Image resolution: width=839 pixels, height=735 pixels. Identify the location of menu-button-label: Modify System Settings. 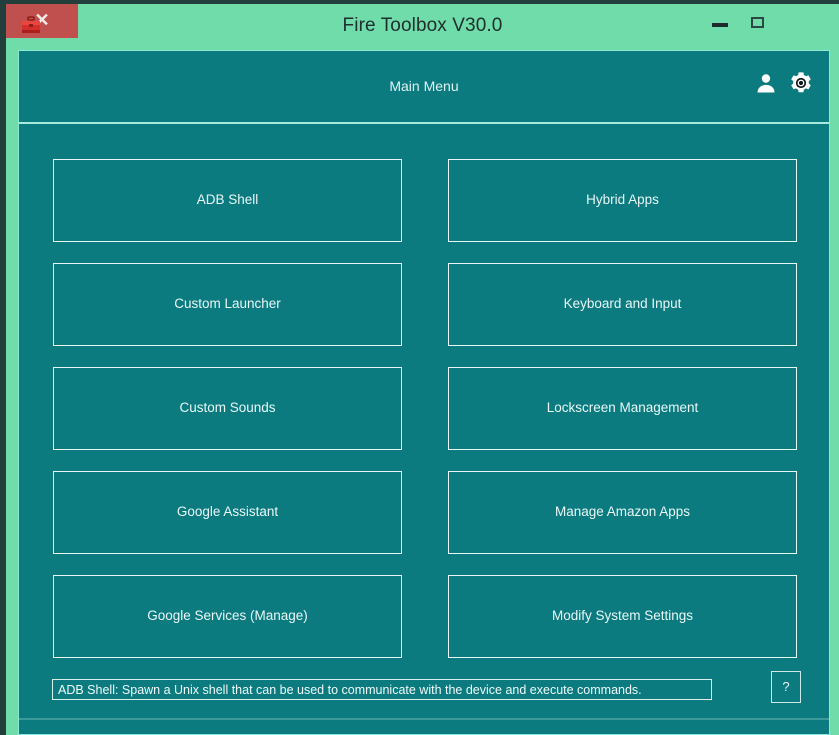
(622, 615).